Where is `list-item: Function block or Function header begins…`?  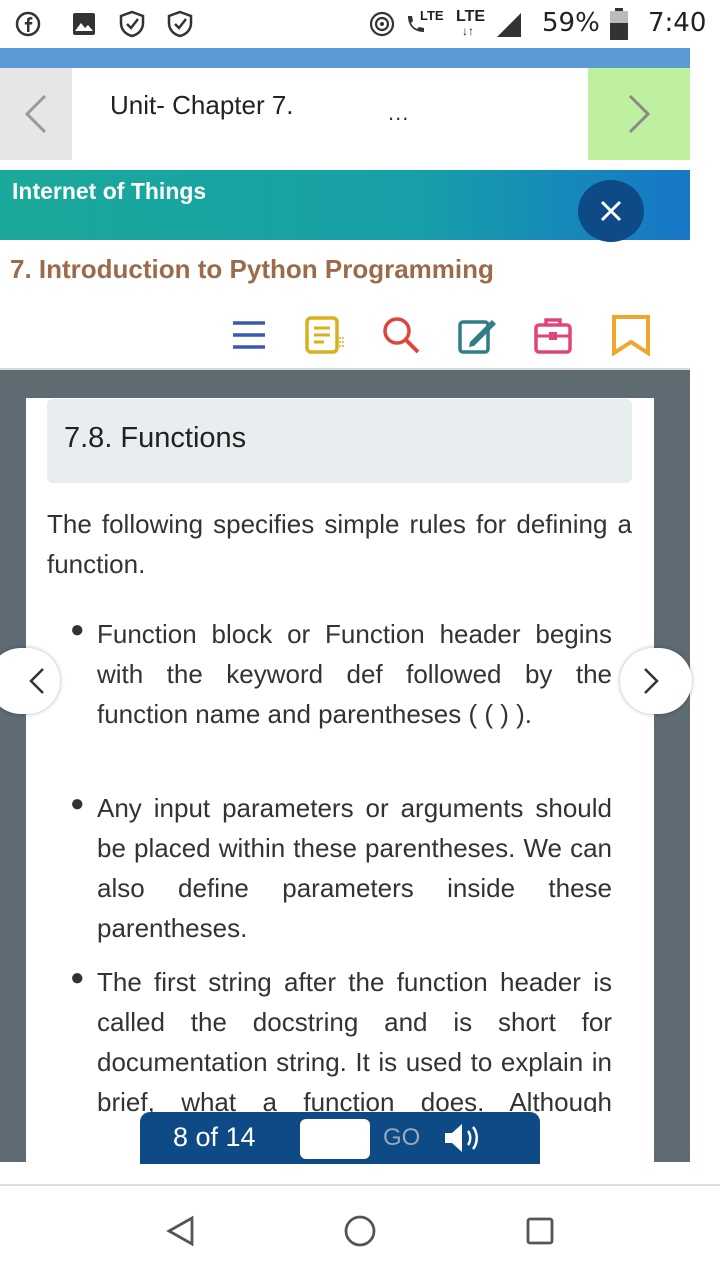
list-item: Function block or Function header begins… is located at coordinates (354, 674).